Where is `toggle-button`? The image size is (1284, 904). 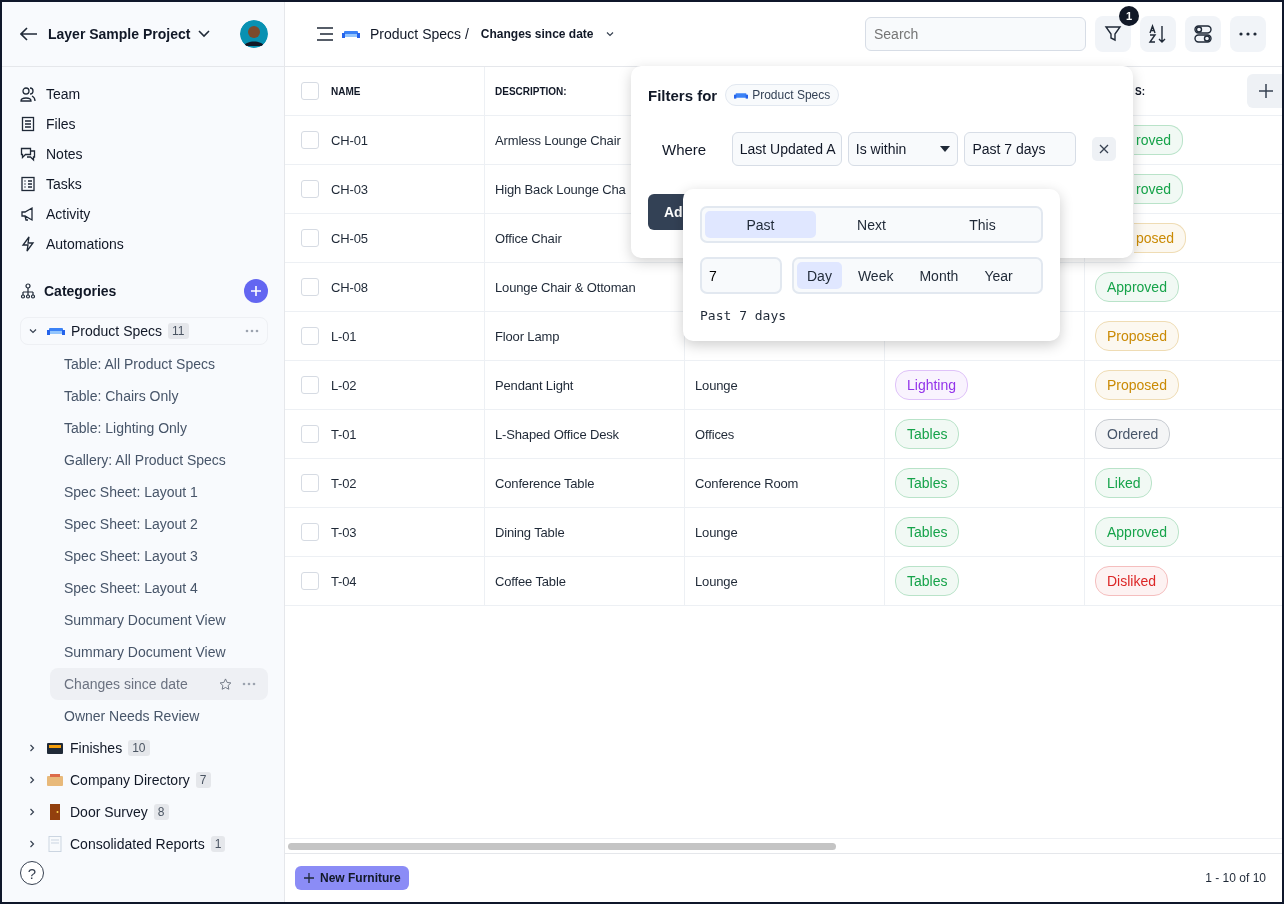 toggle-button is located at coordinates (1203, 34).